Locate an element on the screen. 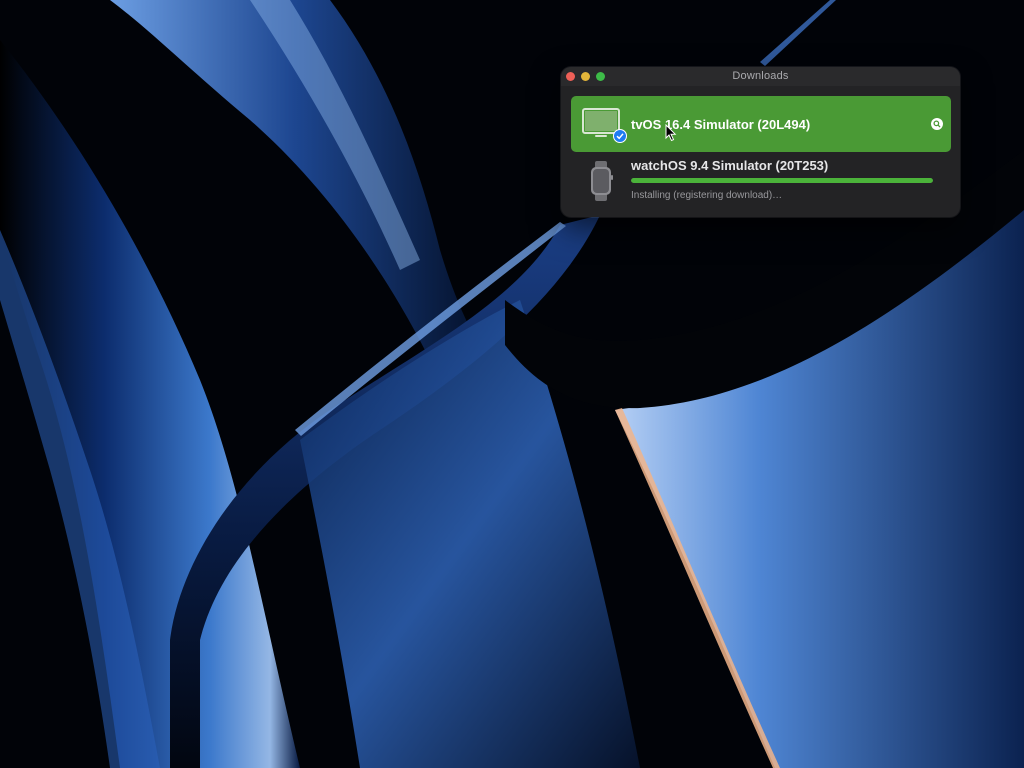 The width and height of the screenshot is (1024, 768). progress-fill is located at coordinates (782, 180).